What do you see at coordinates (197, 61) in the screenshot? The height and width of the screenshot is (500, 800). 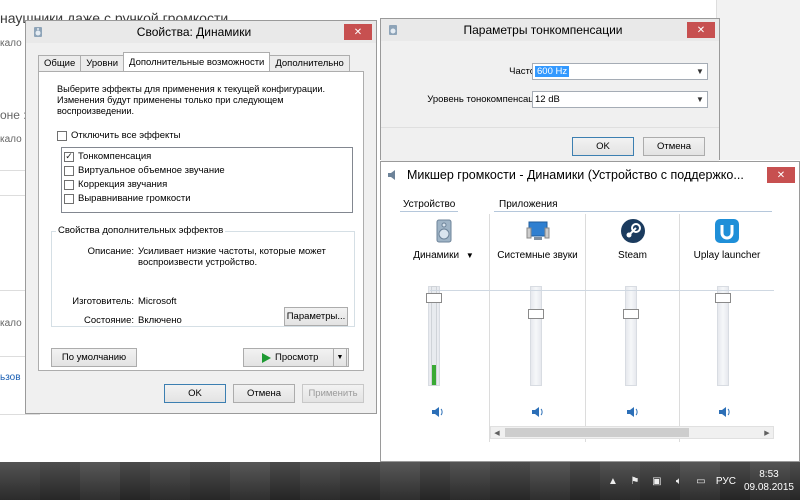 I see `tab-enhancements: Дополнительные возможности` at bounding box center [197, 61].